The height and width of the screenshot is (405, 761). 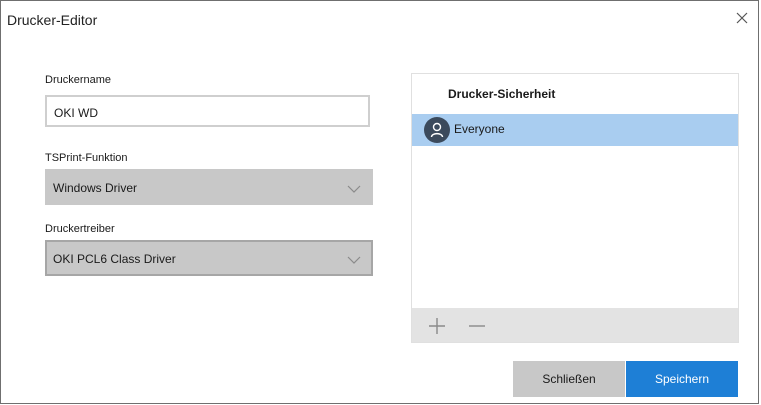 What do you see at coordinates (209, 187) in the screenshot?
I see `function-select: Windows Driver` at bounding box center [209, 187].